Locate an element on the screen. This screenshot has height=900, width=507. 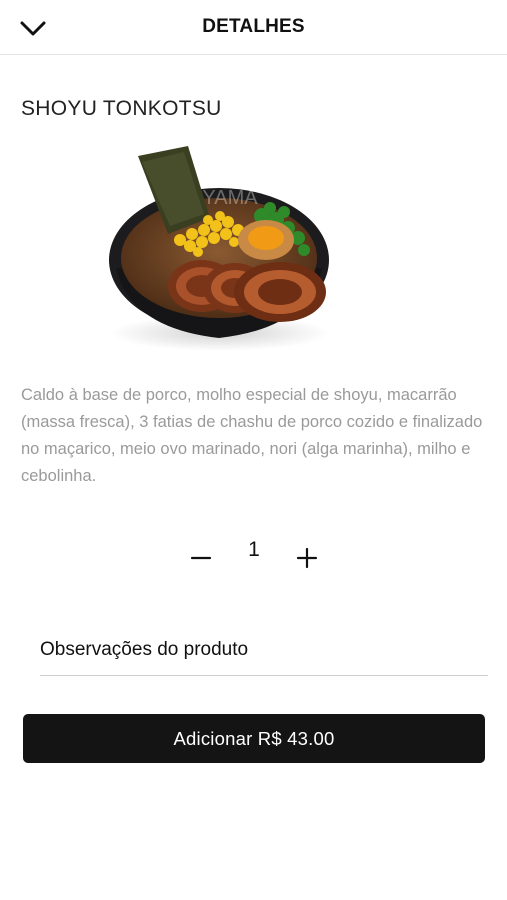
top-header: DETALHES is located at coordinates (253, 27).